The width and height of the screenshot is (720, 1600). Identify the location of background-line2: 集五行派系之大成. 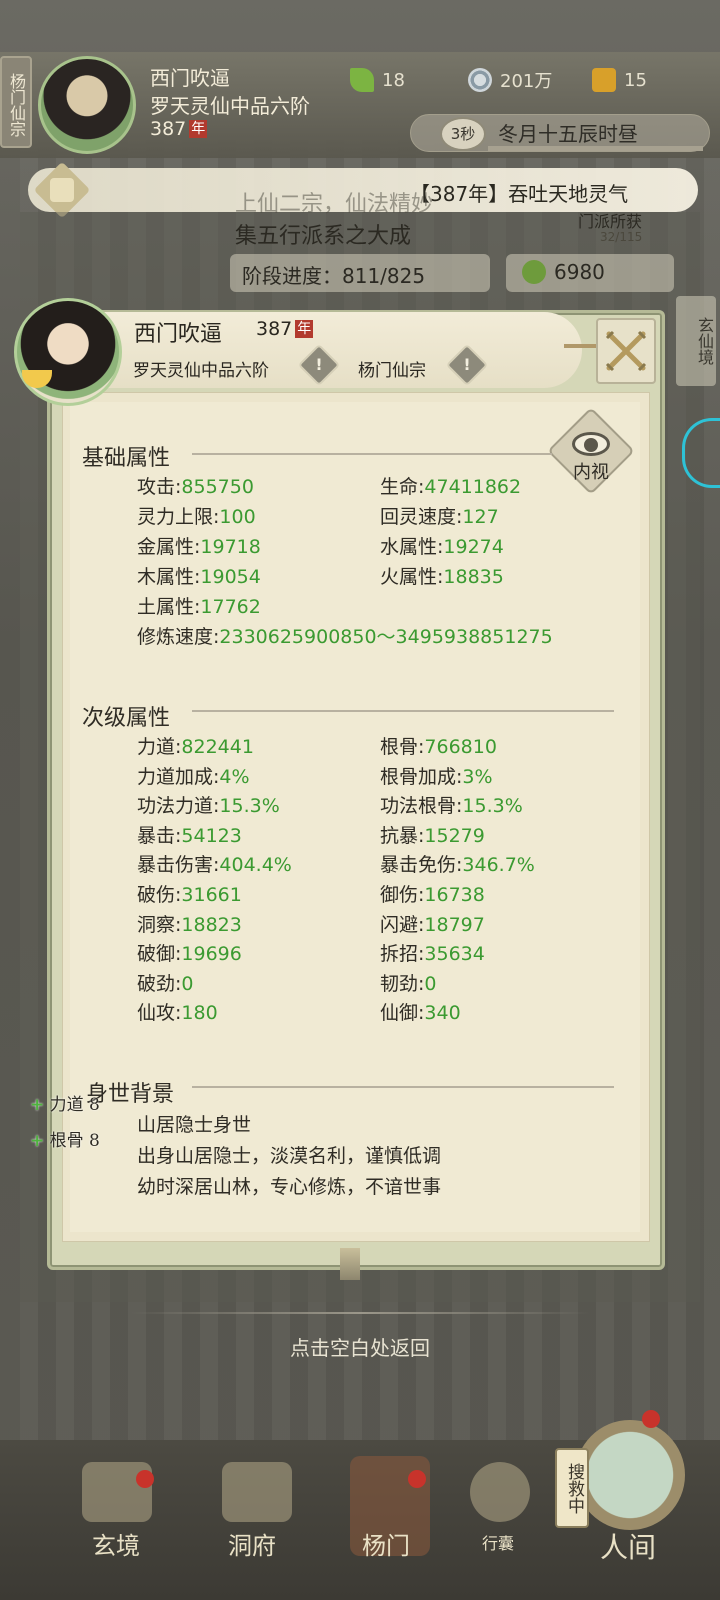
(323, 236).